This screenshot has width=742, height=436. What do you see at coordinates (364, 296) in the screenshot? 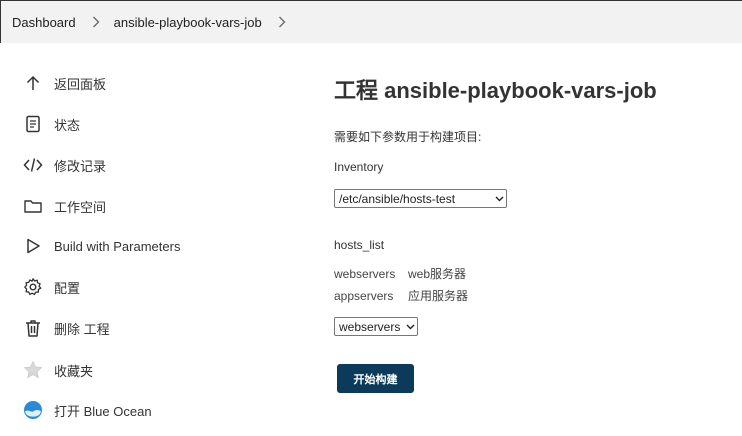
I see `hosts-option-key: appservers` at bounding box center [364, 296].